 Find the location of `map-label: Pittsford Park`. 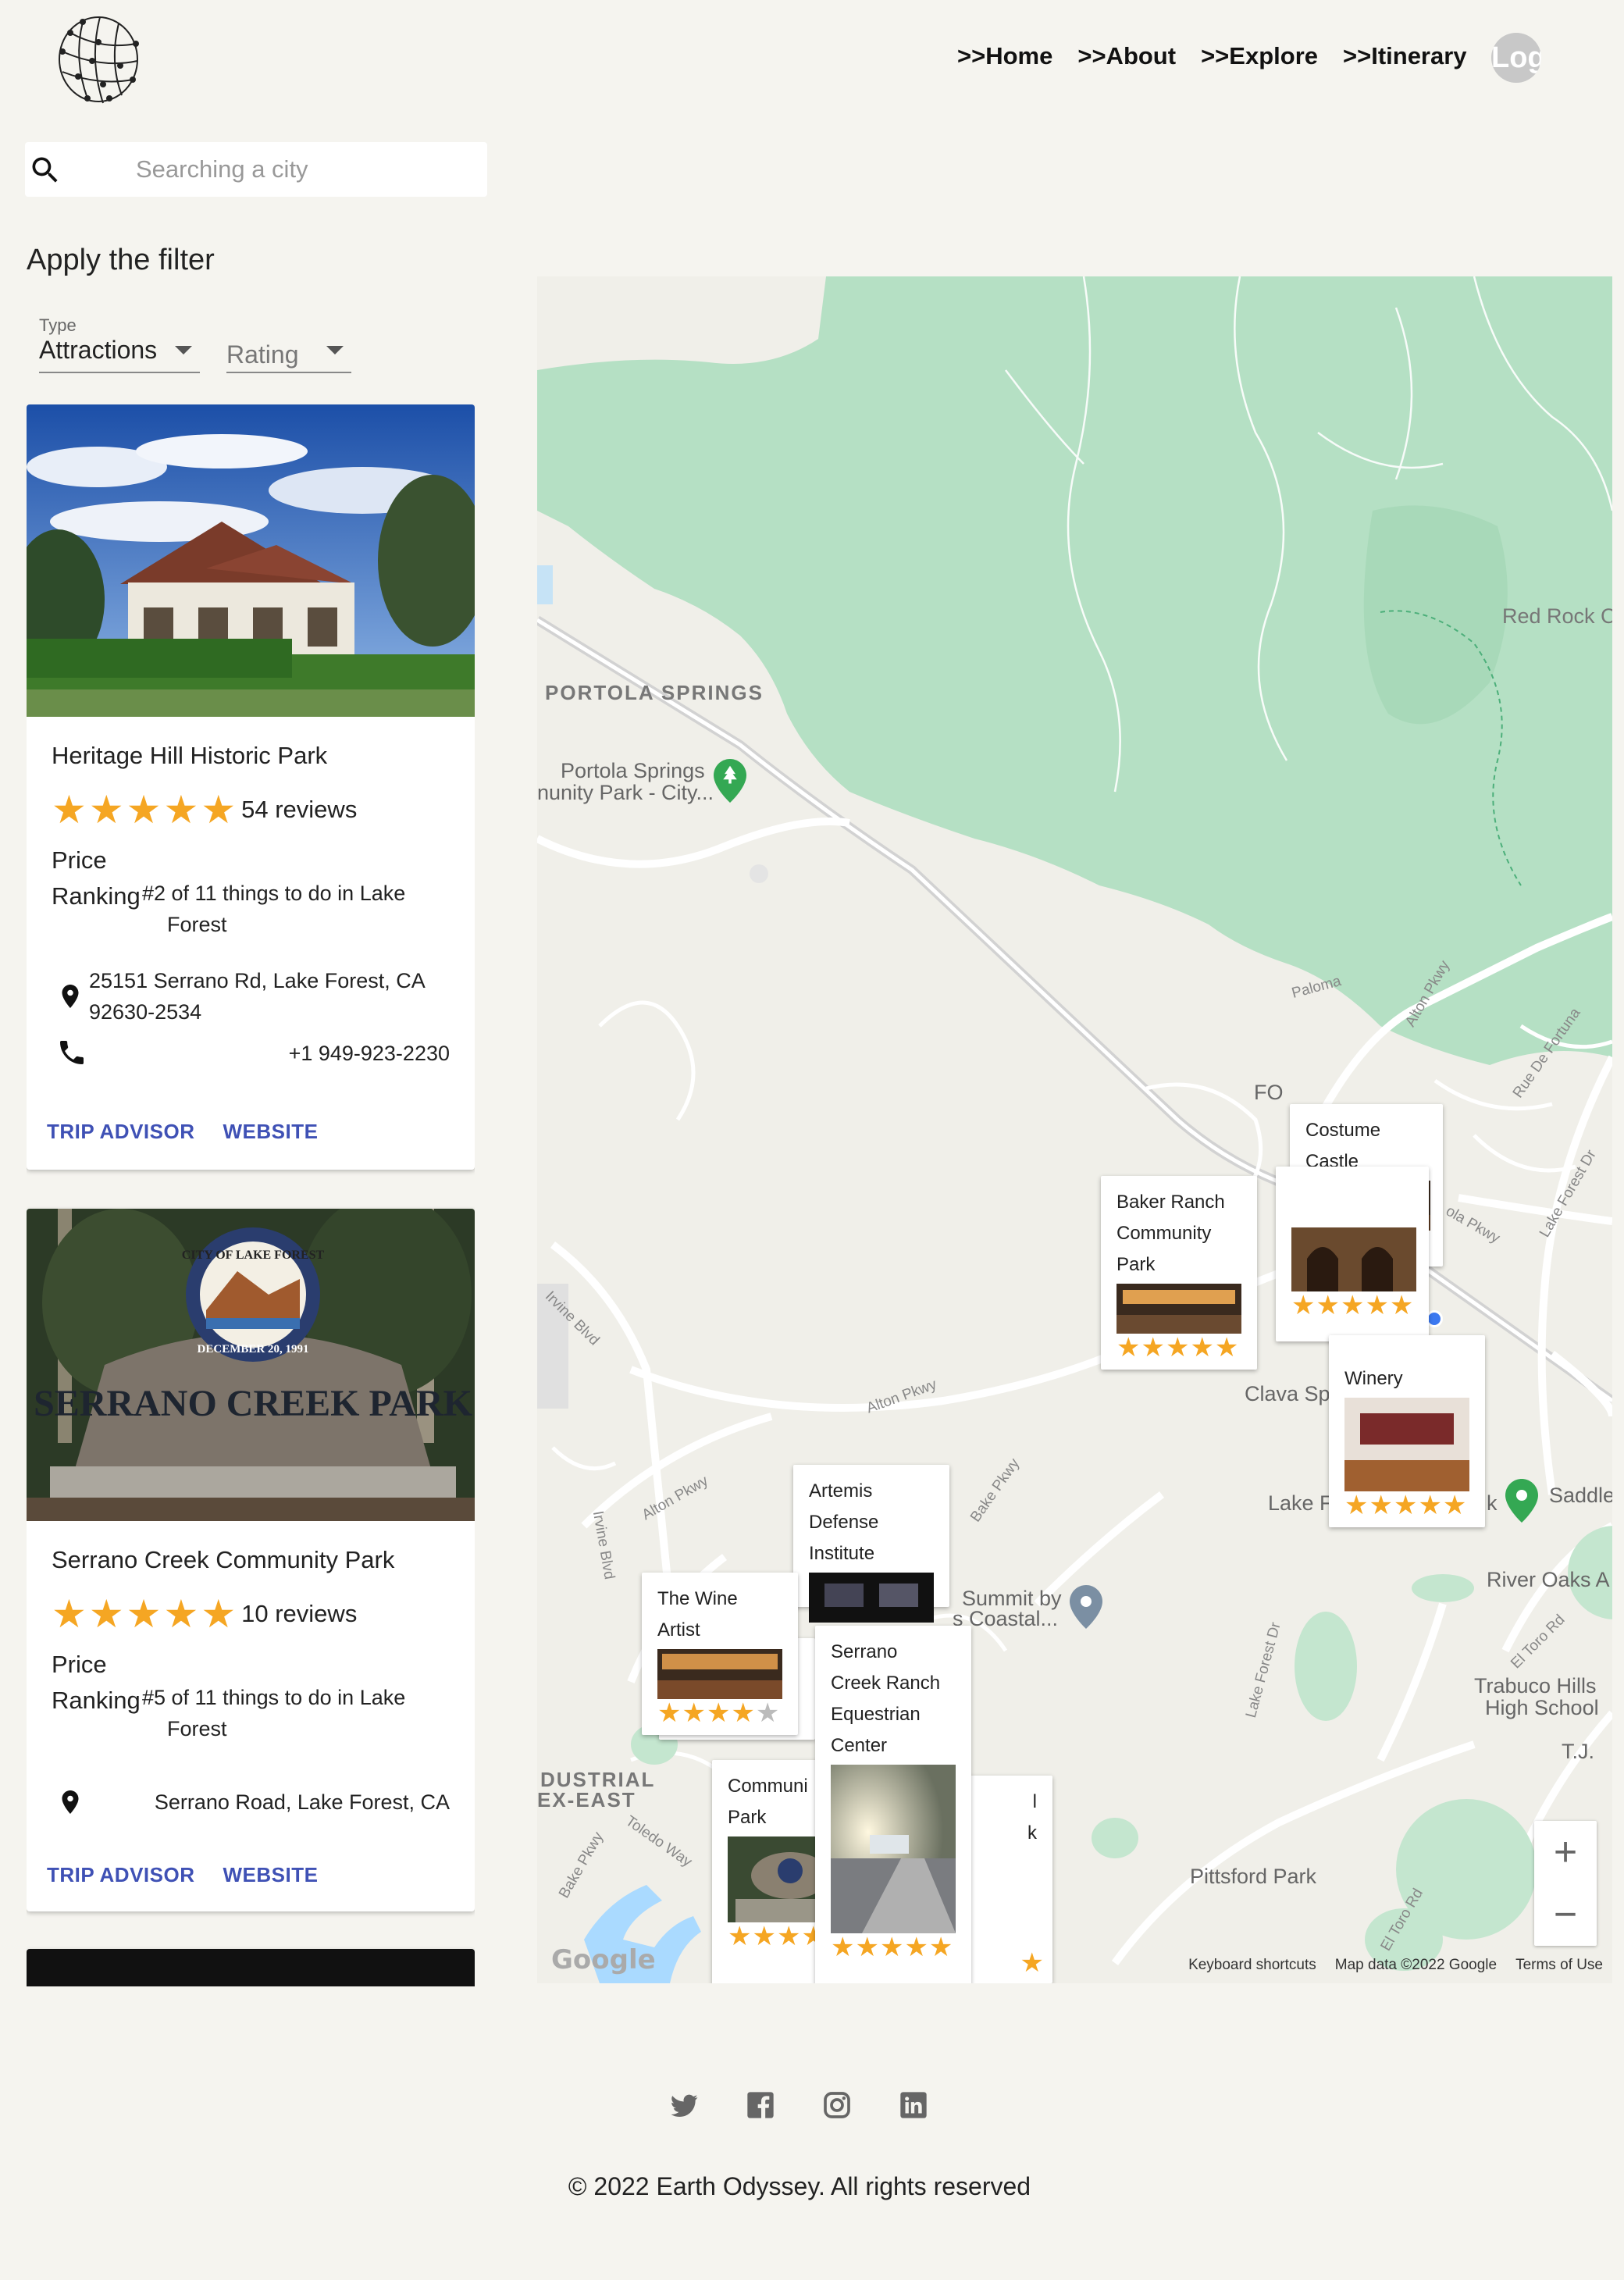

map-label: Pittsford Park is located at coordinates (1253, 1877).